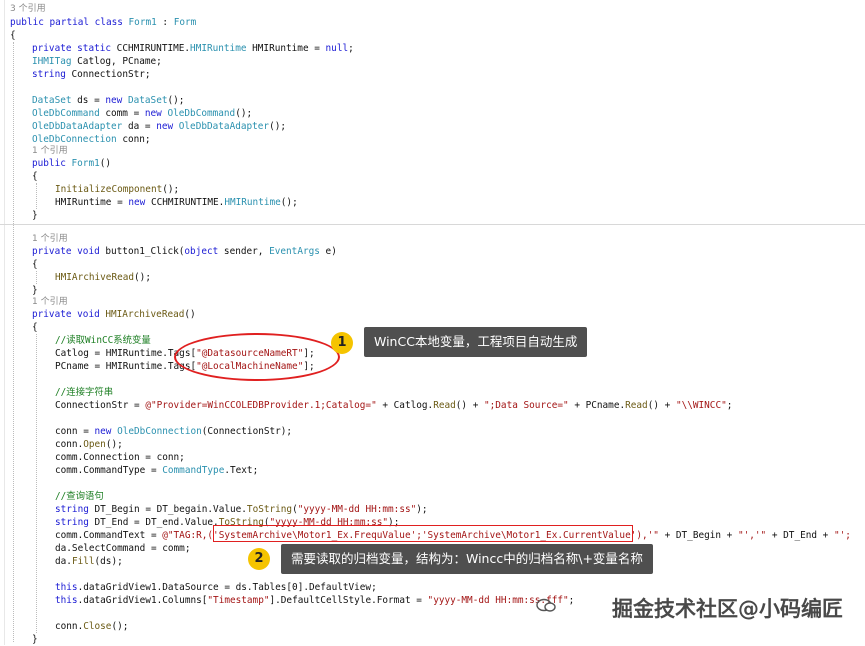 The image size is (865, 646). Describe the element at coordinates (103, 22) in the screenshot. I see `code-line-class-declaration: public partial class Form1 : Form` at that location.